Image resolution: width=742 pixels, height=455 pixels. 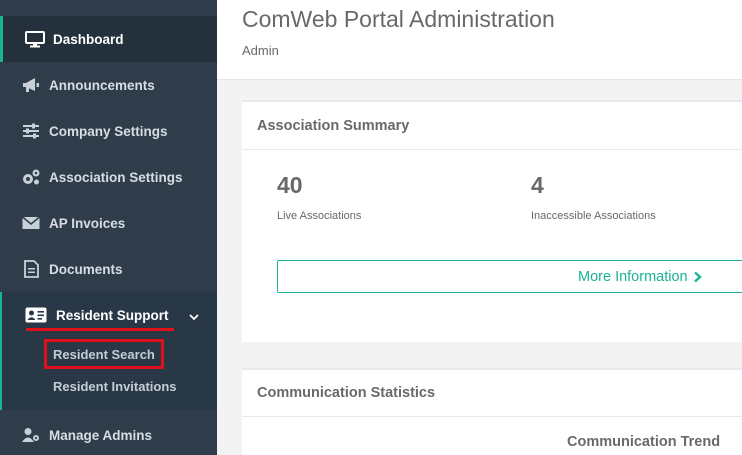 I want to click on chevron-down-icon, so click(x=194, y=316).